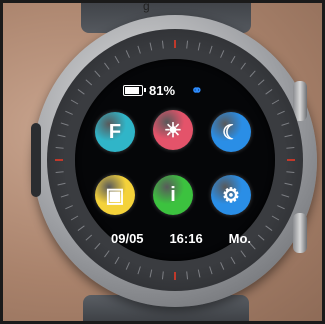 Image resolution: width=325 pixels, height=324 pixels. What do you see at coordinates (115, 195) in the screenshot?
I see `folder-icon: ▣` at bounding box center [115, 195].